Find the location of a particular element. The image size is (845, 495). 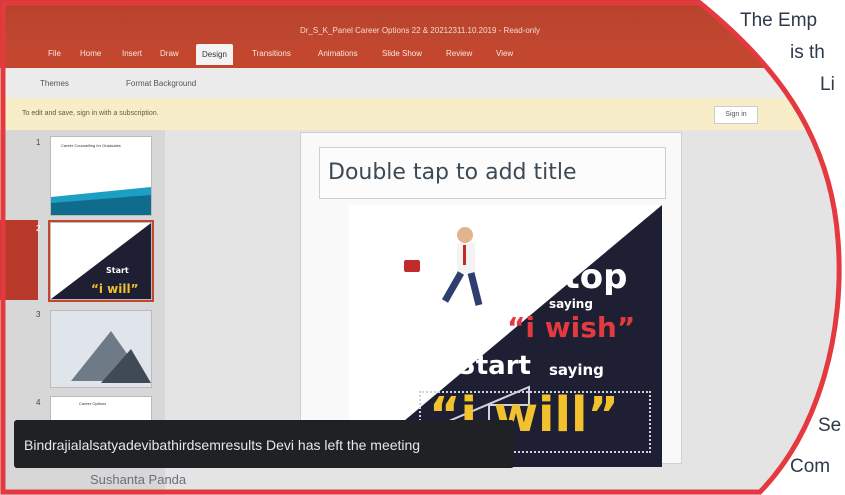

caption-line-3: Li is located at coordinates (827, 84).